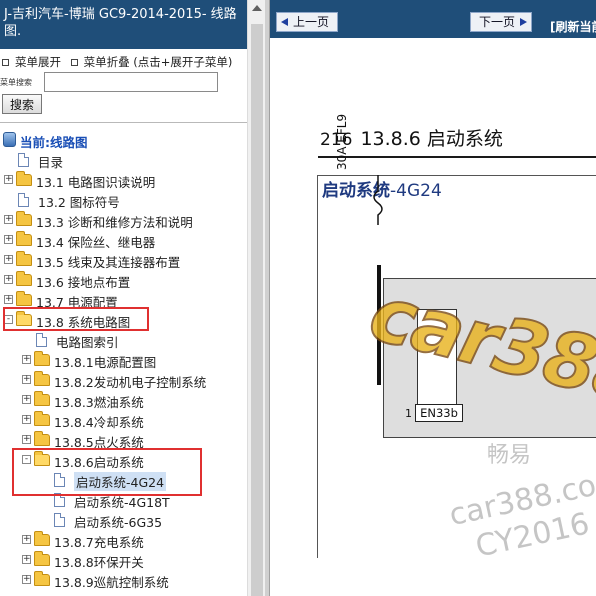 The width and height of the screenshot is (596, 596). I want to click on search-input, so click(131, 82).